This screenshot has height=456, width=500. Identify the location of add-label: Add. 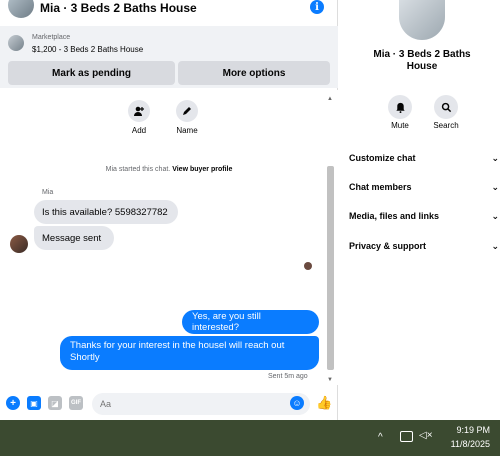
(139, 130).